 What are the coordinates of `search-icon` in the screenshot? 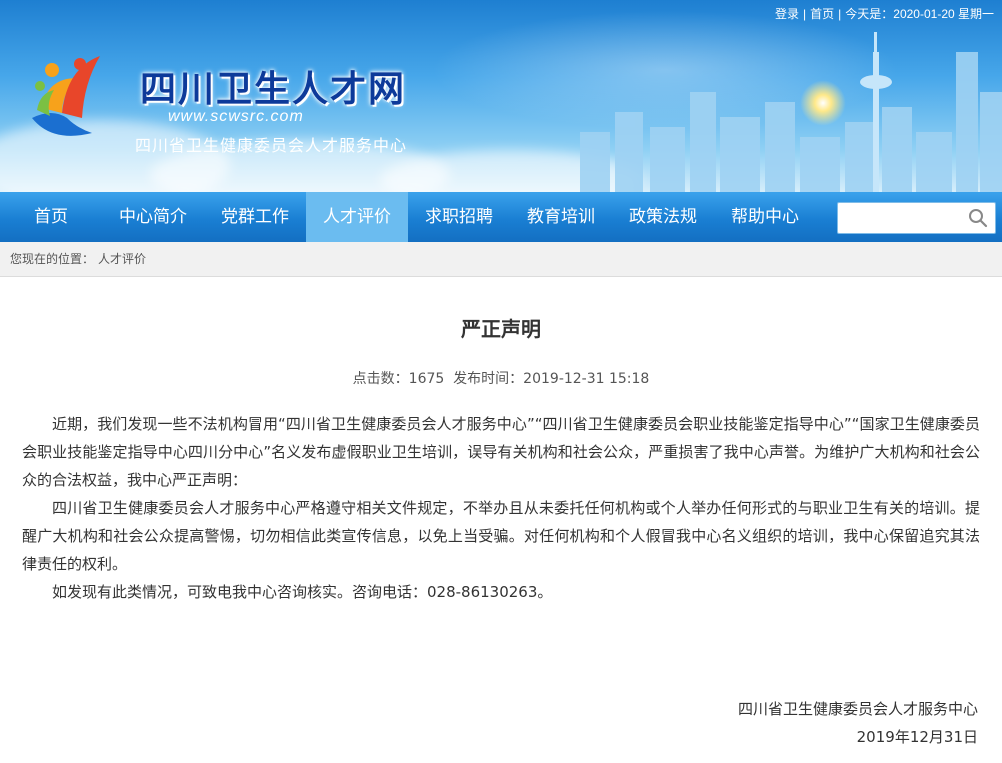 It's located at (978, 218).